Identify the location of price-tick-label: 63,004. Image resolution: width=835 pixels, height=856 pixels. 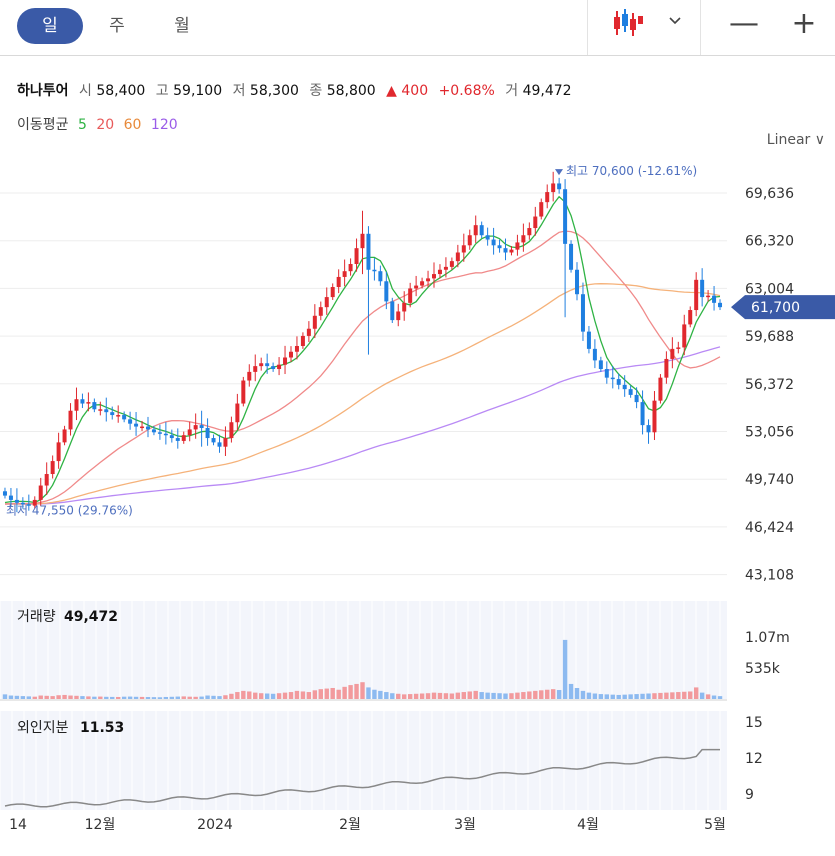
(769, 289).